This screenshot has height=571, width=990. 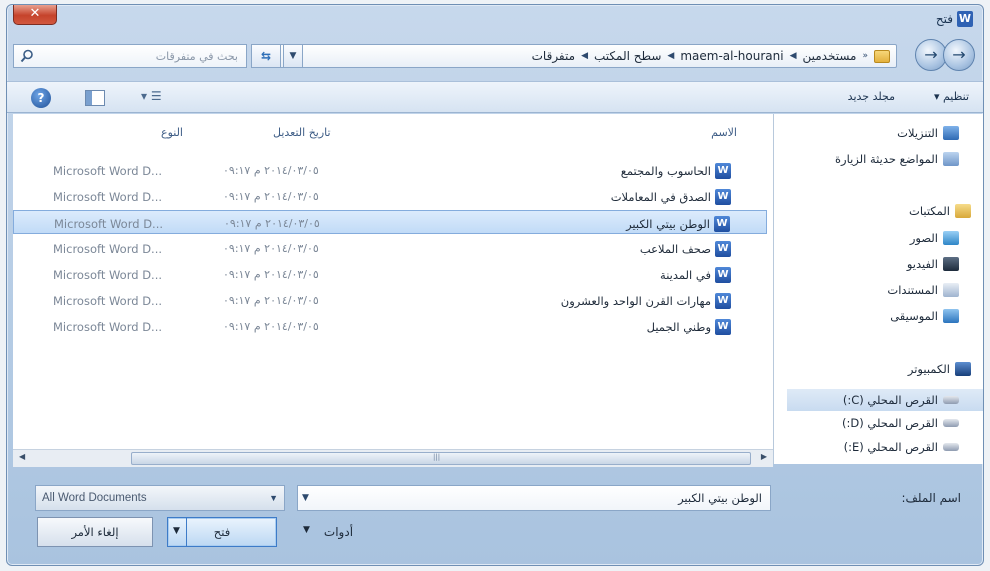 I want to click on nav-item-drive-d: القرص المحلي (D:), so click(x=900, y=423).